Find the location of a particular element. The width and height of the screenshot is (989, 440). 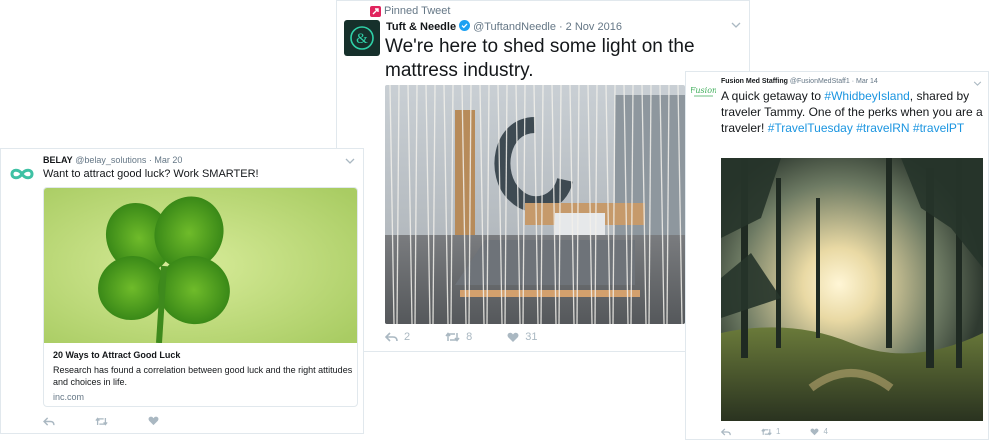

reply-count: 2 is located at coordinates (407, 337).